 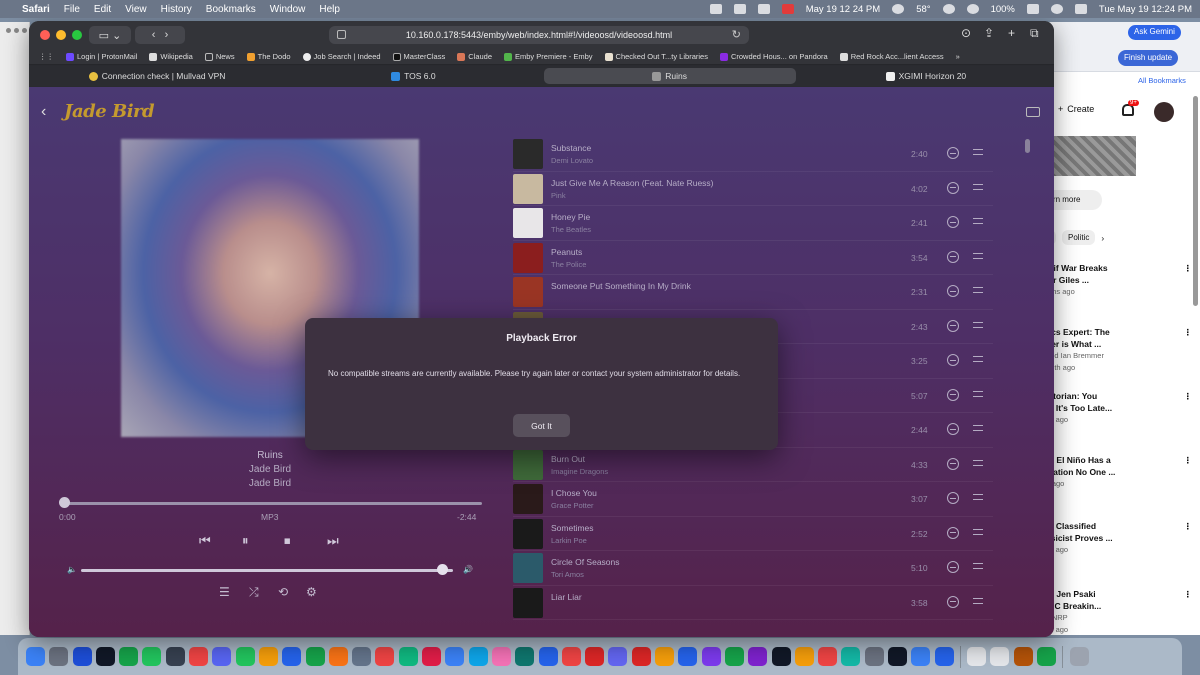 What do you see at coordinates (268, 56) in the screenshot?
I see `bookmark-item: The Dodo` at bounding box center [268, 56].